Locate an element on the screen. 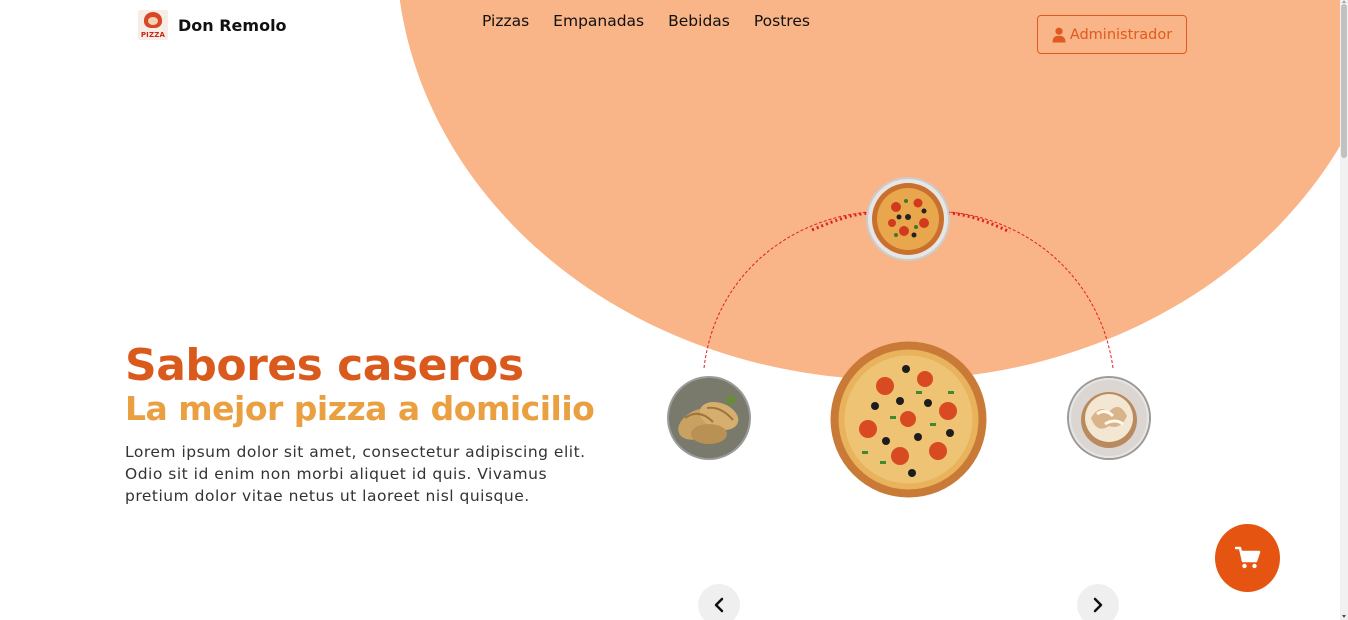 Image resolution: width=1348 pixels, height=620 pixels. main-nav: Pizzas Empanadas Bebidas Postres is located at coordinates (646, 21).